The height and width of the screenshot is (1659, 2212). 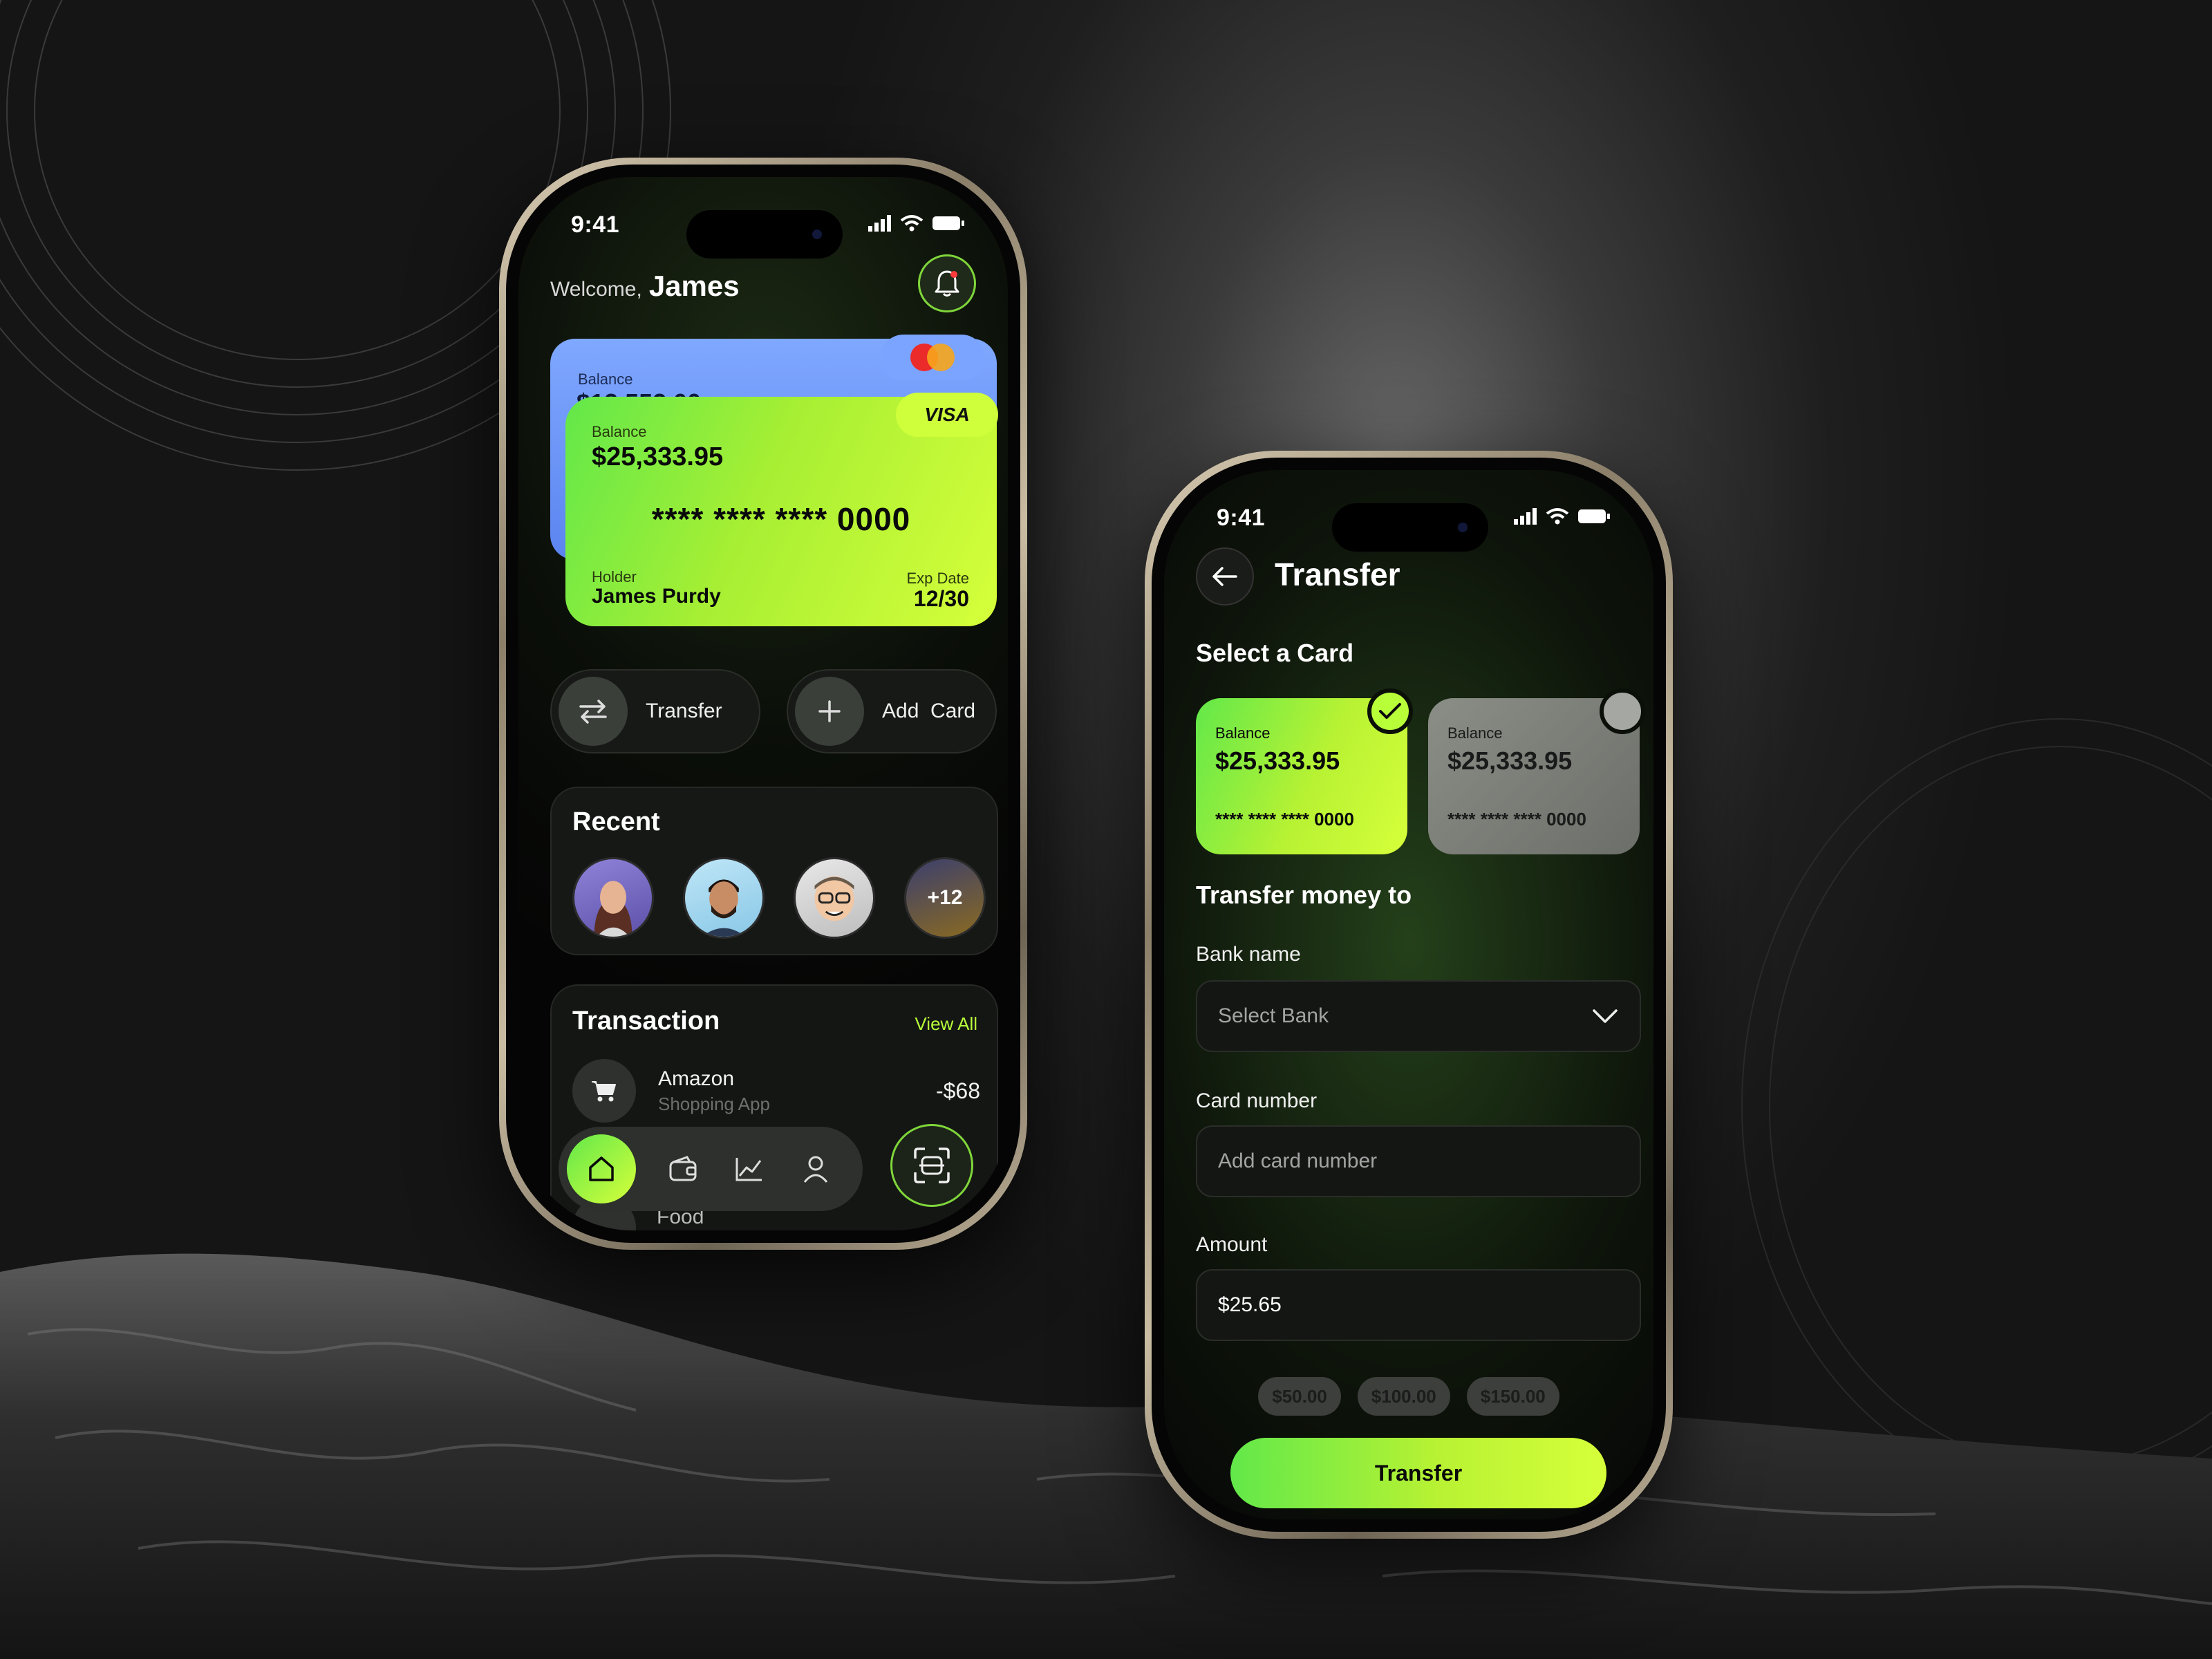 What do you see at coordinates (929, 711) in the screenshot?
I see `add-card-label: Add Card` at bounding box center [929, 711].